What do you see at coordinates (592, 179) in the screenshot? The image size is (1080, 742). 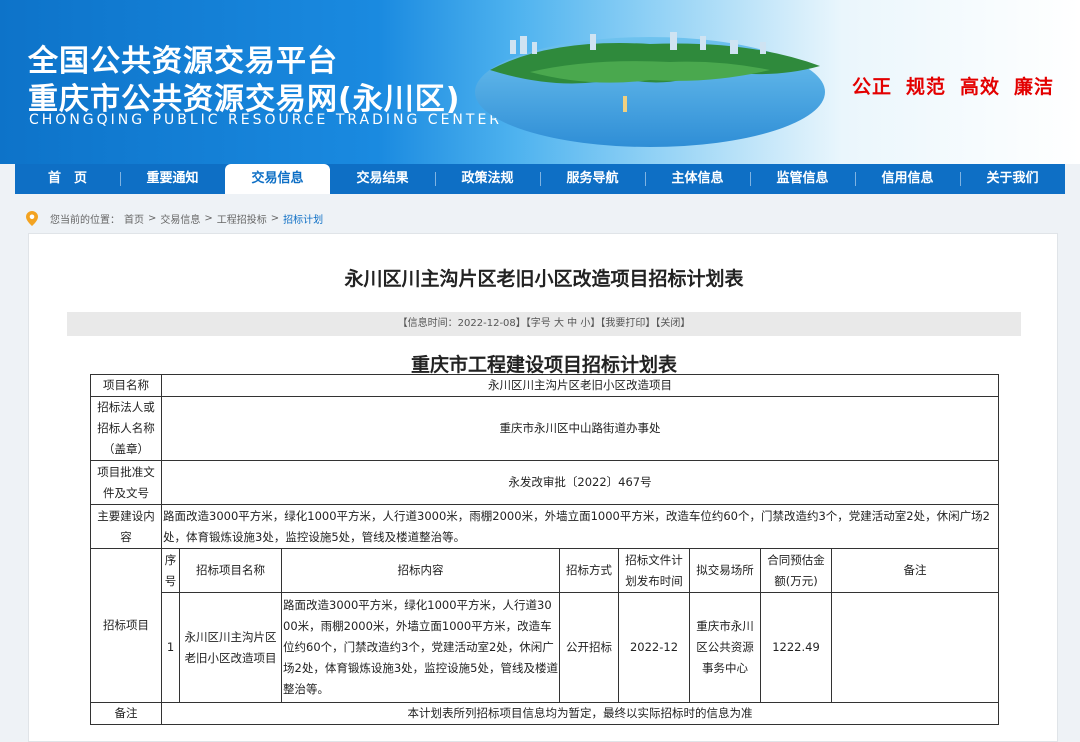 I see `nav-service-guide: 服务导航` at bounding box center [592, 179].